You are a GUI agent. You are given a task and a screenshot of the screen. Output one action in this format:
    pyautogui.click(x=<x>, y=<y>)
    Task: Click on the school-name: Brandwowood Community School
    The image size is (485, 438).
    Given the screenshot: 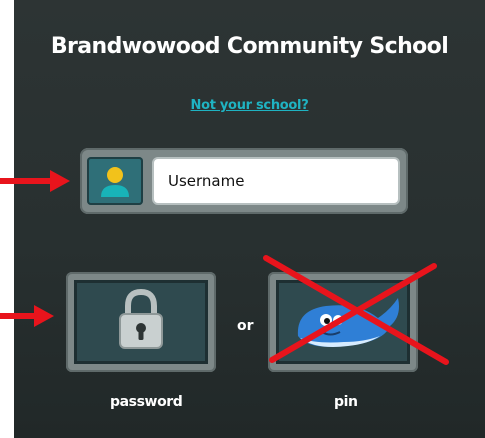 What is the action you would take?
    pyautogui.click(x=249, y=46)
    